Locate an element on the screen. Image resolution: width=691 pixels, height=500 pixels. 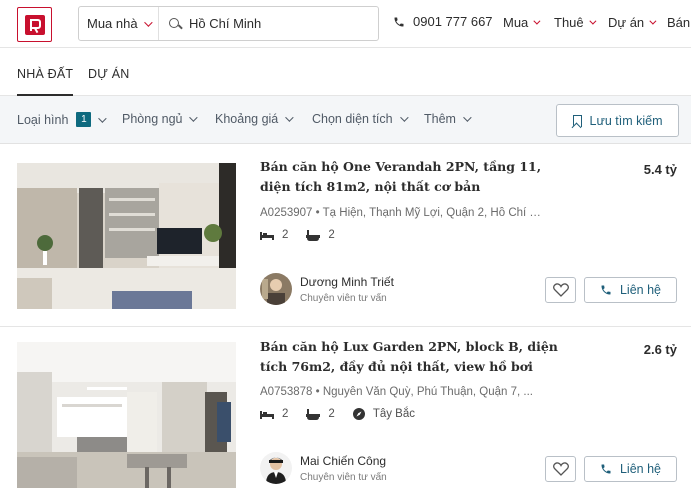
hotline: 0901 777 667 is located at coordinates (443, 21).